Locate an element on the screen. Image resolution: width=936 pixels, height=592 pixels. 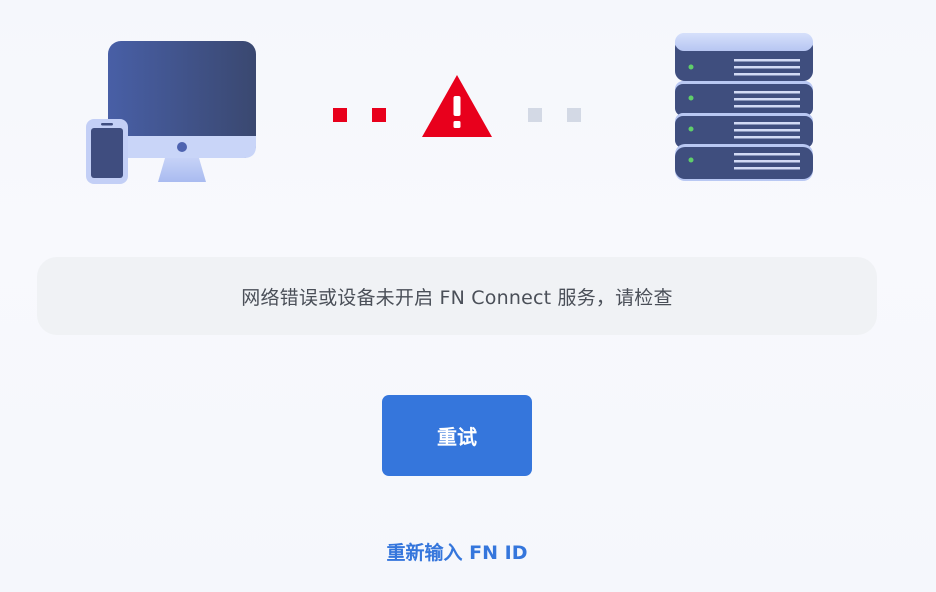
monitor-icon is located at coordinates (182, 111).